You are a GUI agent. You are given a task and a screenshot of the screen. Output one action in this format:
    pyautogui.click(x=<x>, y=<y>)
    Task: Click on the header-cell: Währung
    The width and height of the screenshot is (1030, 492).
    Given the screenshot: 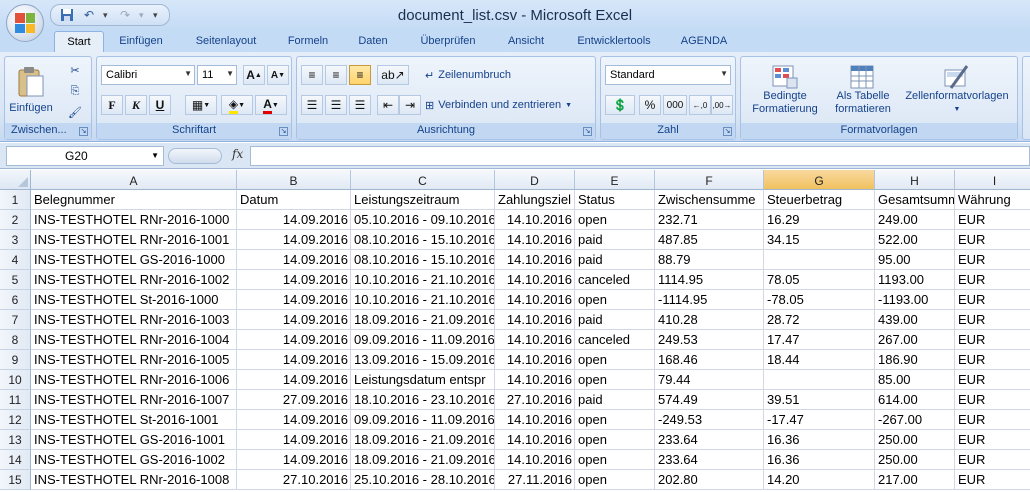 What is the action you would take?
    pyautogui.click(x=992, y=200)
    